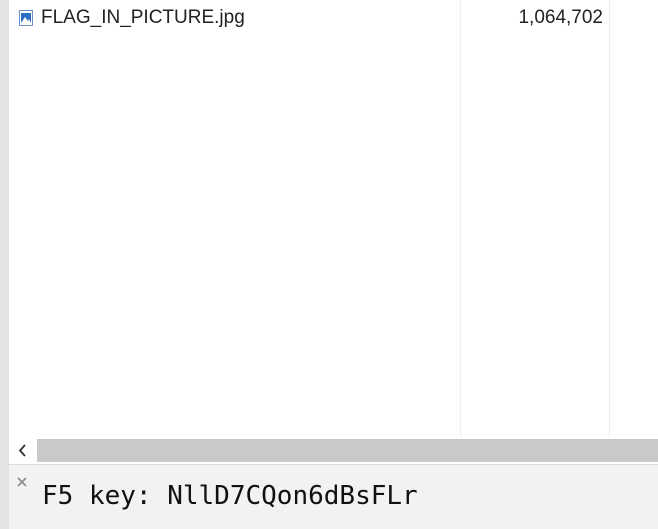  I want to click on scroll-left-button, so click(23, 450).